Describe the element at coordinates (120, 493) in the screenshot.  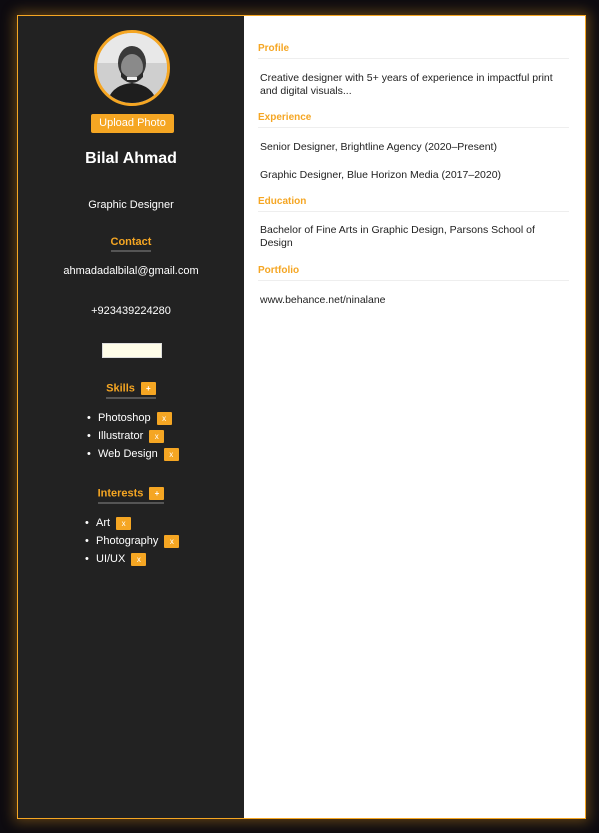
I see `interests-heading-text: Interests` at that location.